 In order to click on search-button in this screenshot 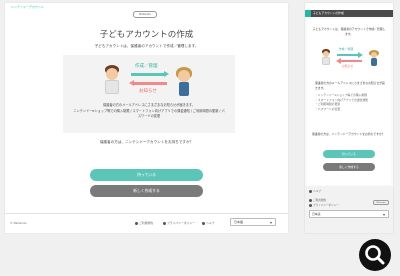, I will do `click(375, 255)`.